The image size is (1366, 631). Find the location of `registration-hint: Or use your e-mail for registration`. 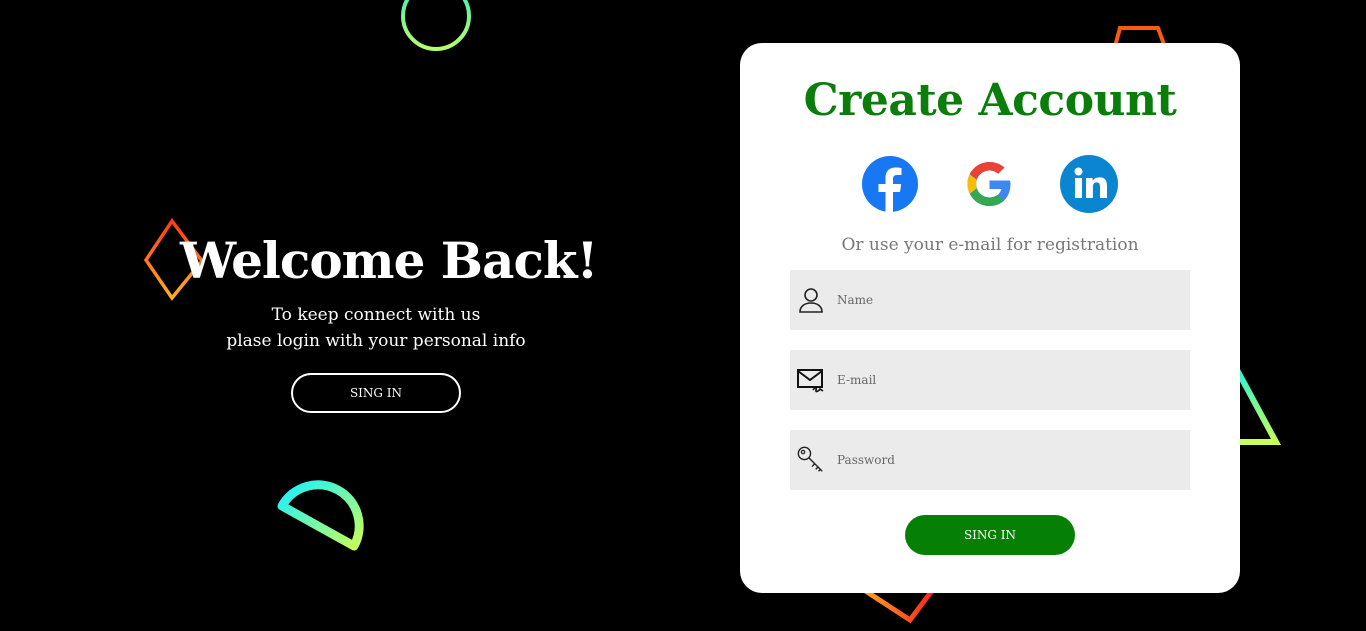

registration-hint: Or use your e-mail for registration is located at coordinates (990, 245).